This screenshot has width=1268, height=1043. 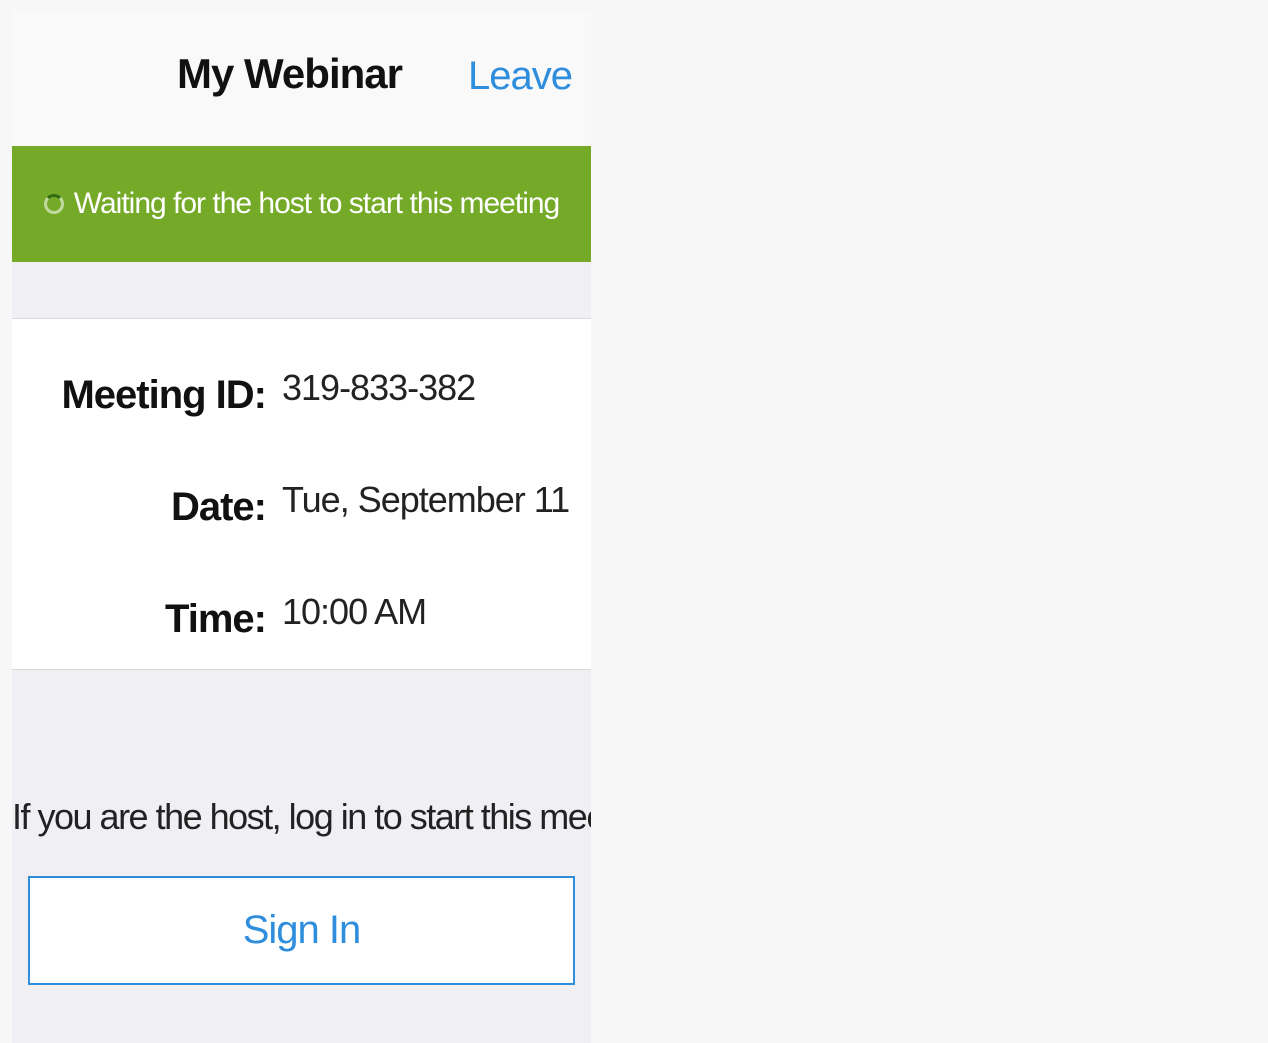 I want to click on time-row: Time: 10:00 AM, so click(x=301, y=617).